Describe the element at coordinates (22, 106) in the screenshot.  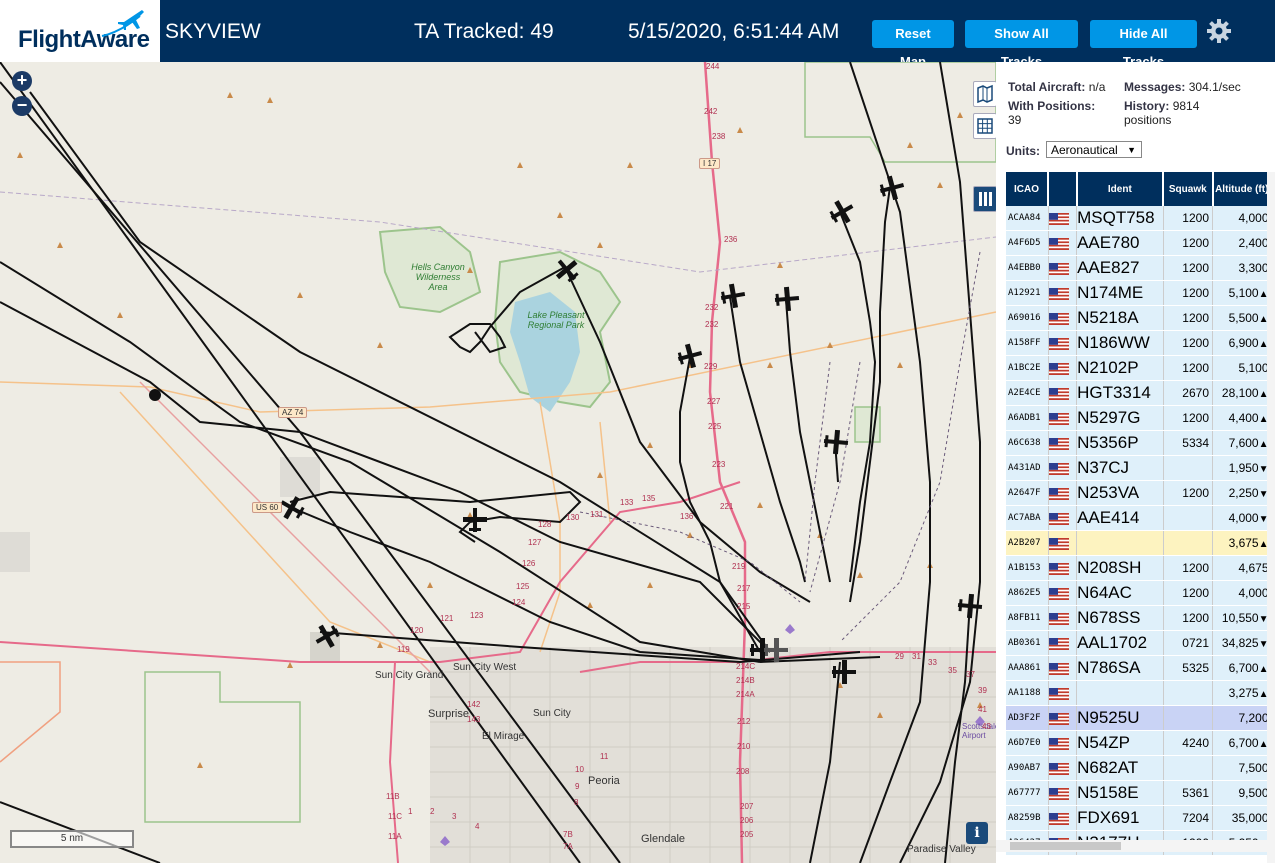
I see `zoom-out-icon: −` at that location.